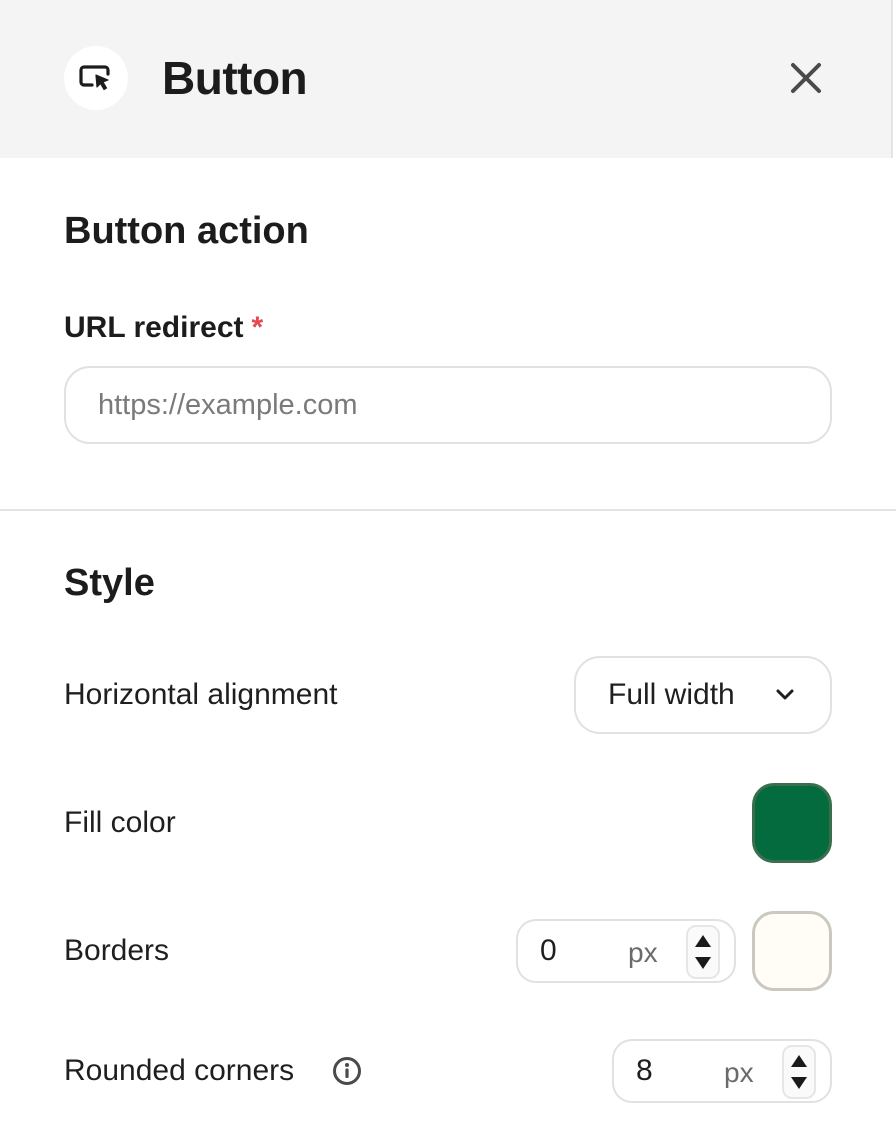  What do you see at coordinates (643, 952) in the screenshot?
I see `border-width-unit: px` at bounding box center [643, 952].